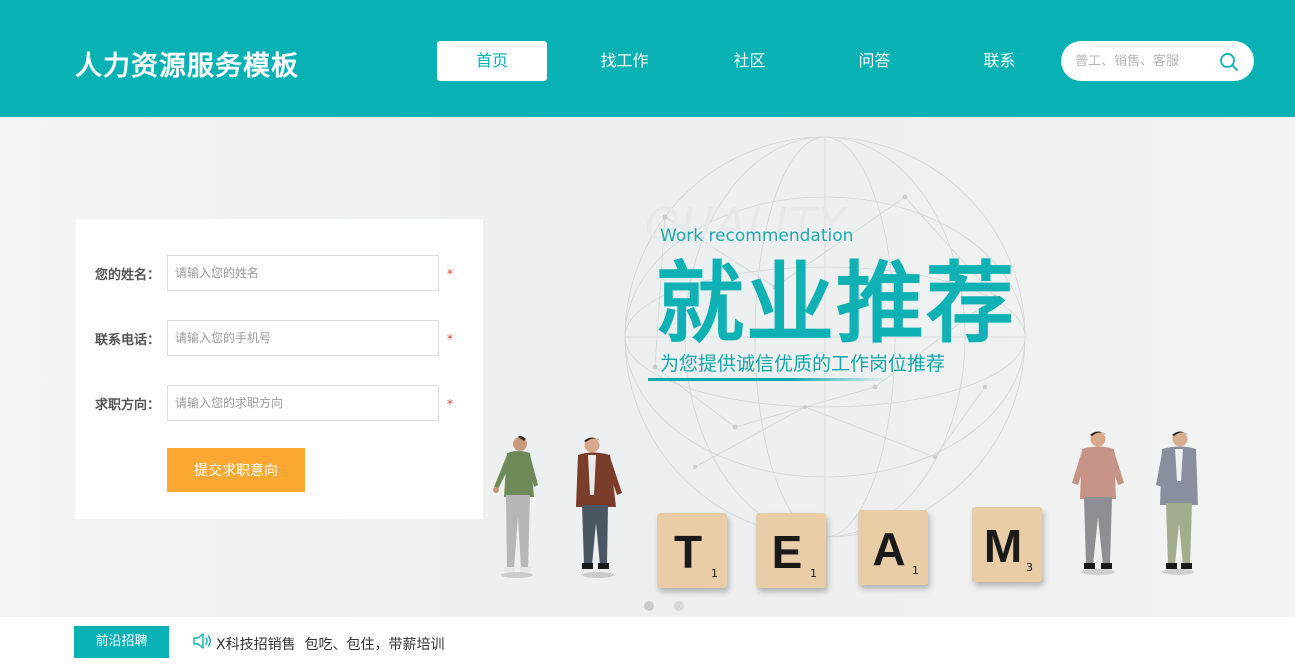 This screenshot has width=1295, height=664. I want to click on nav-item-qa: 问答, so click(874, 61).